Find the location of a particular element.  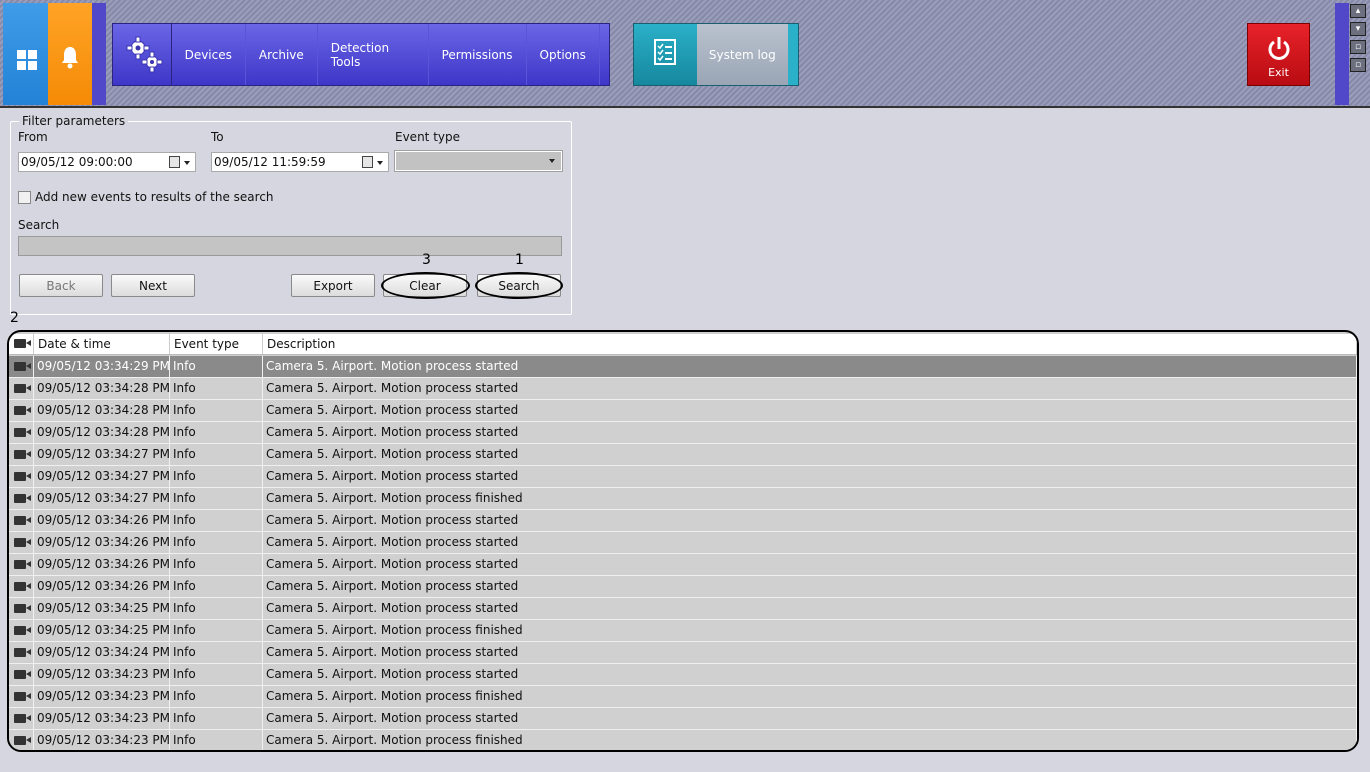

nav-detection-tools: Detection Tools is located at coordinates (373, 54).